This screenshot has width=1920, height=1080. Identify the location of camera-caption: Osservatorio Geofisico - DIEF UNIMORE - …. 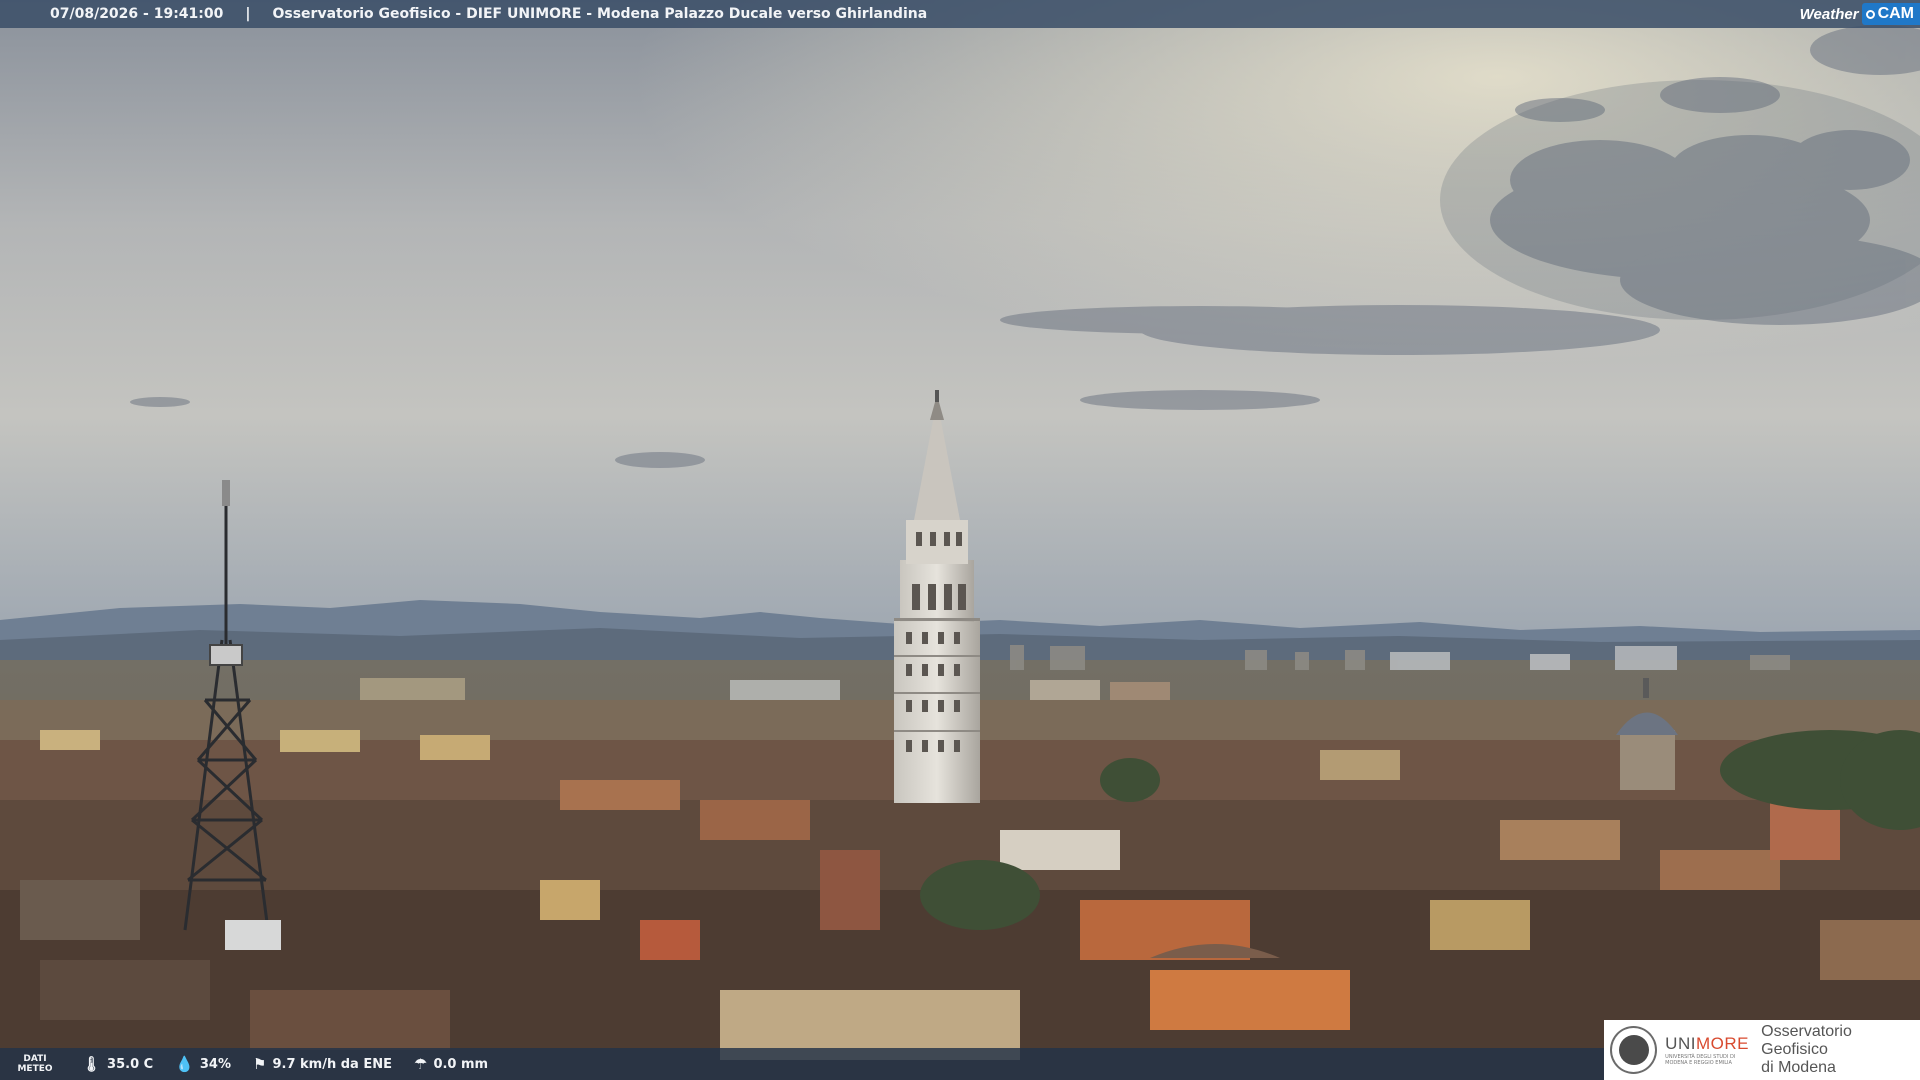
(600, 14).